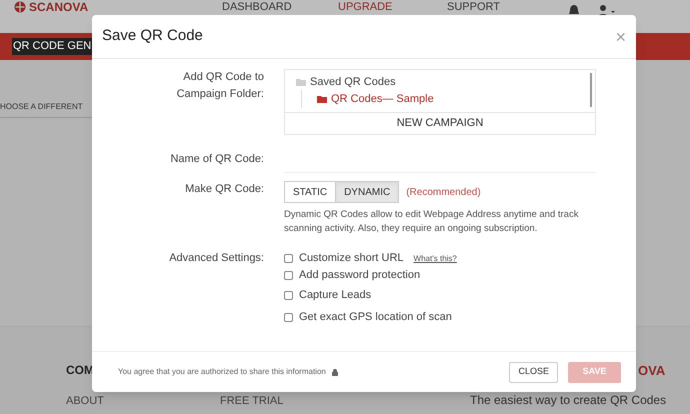  Describe the element at coordinates (359, 276) in the screenshot. I see `setting-label: Add password protection` at that location.